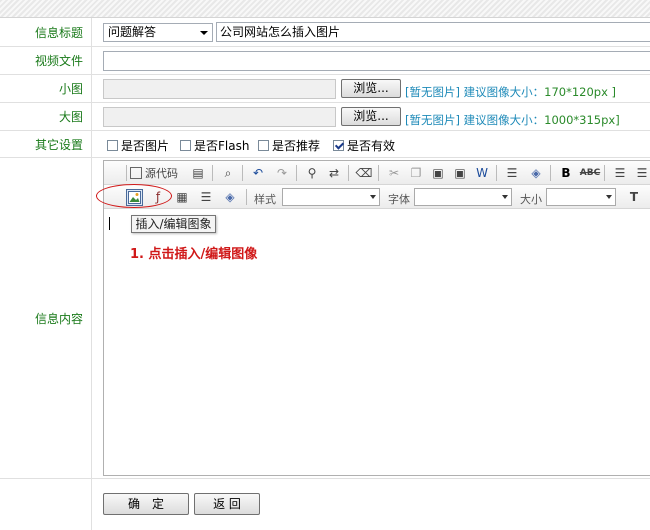 This screenshot has width=650, height=530. I want to click on eraser-icon: ⌫, so click(364, 173).